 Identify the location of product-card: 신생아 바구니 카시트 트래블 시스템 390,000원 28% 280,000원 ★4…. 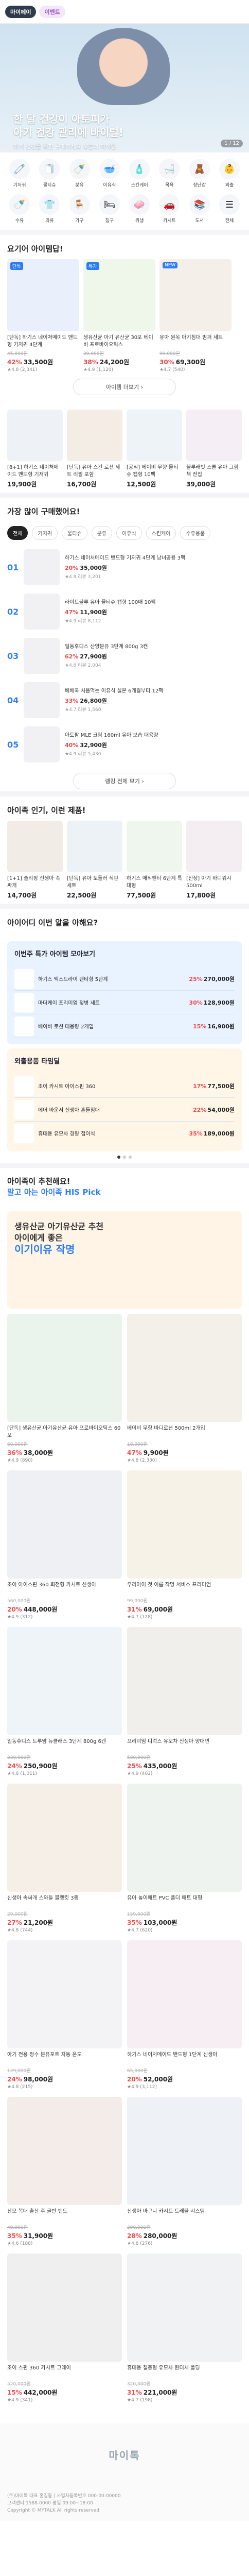
(184, 2171).